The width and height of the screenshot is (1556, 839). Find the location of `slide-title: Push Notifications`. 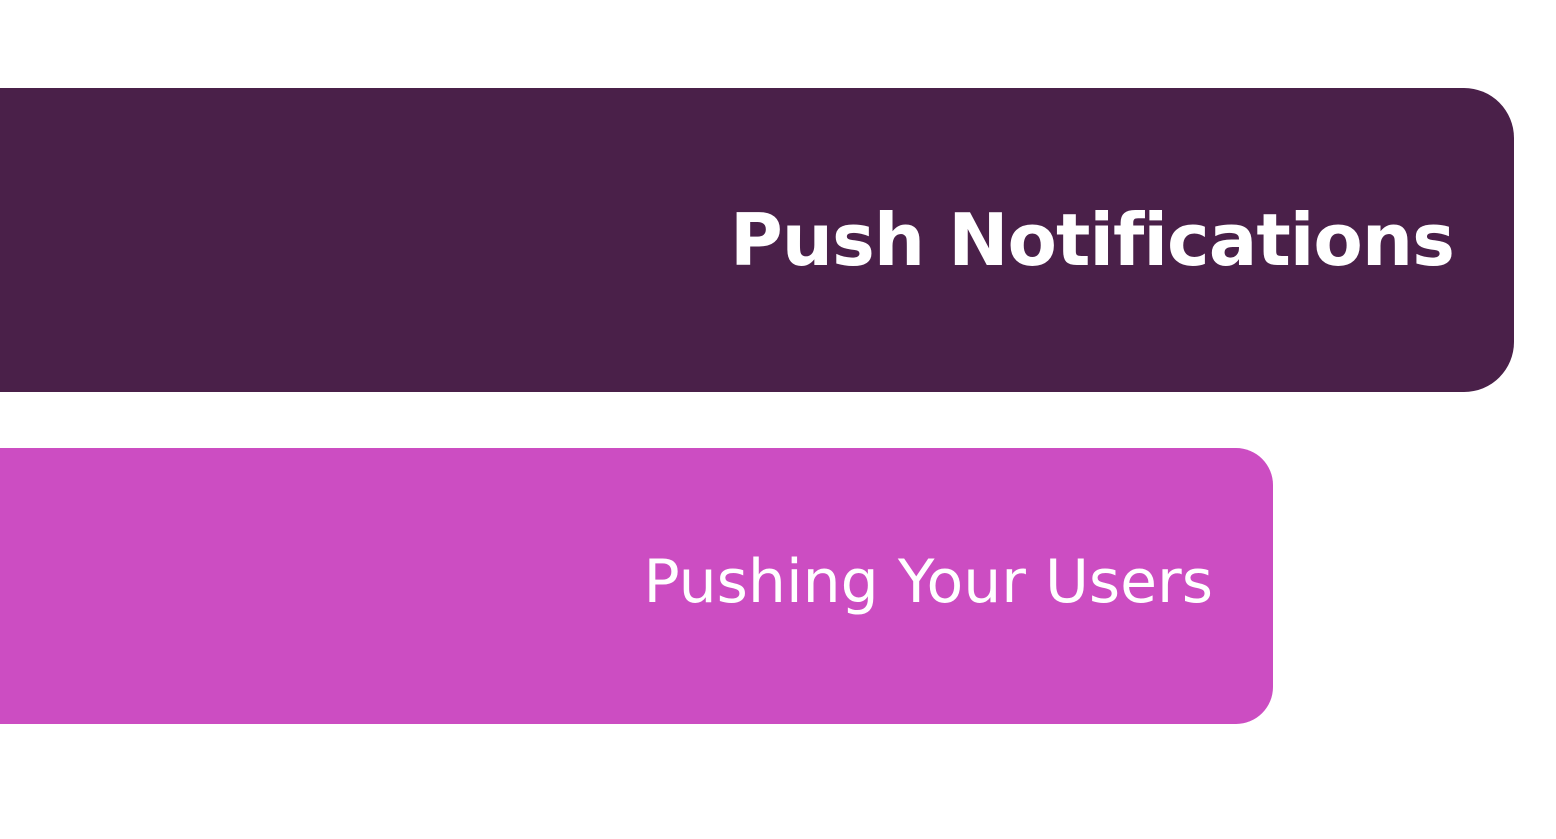

slide-title: Push Notifications is located at coordinates (1092, 240).